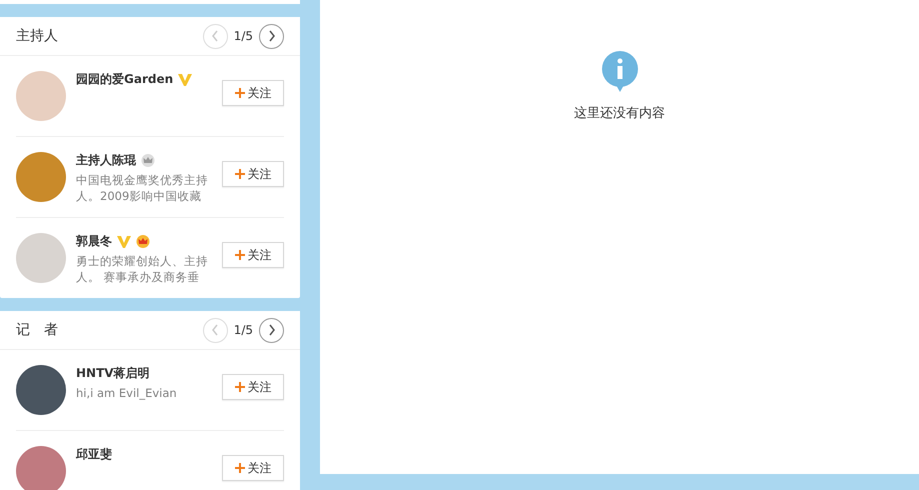 The height and width of the screenshot is (490, 919). I want to click on section-title: 记 者, so click(37, 330).